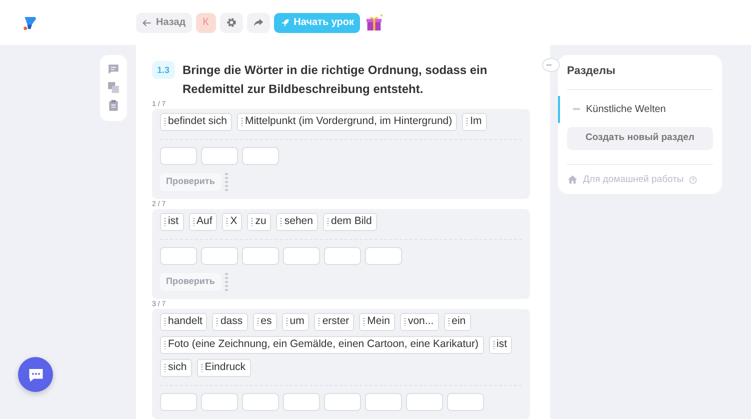 The width and height of the screenshot is (751, 419). I want to click on create-section-button: Создать новый раздел, so click(640, 138).